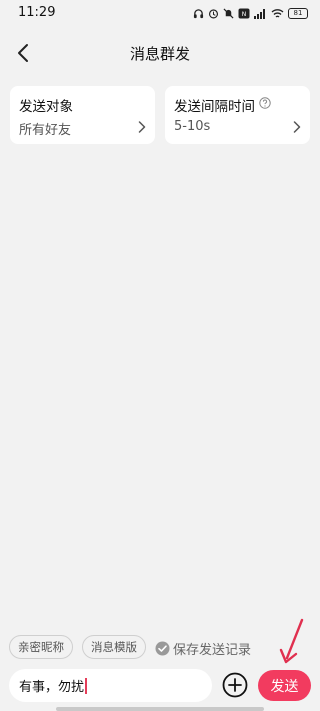 Image resolution: width=320 pixels, height=711 pixels. Describe the element at coordinates (160, 13) in the screenshot. I see `status-bar: 11:29 N 81` at that location.